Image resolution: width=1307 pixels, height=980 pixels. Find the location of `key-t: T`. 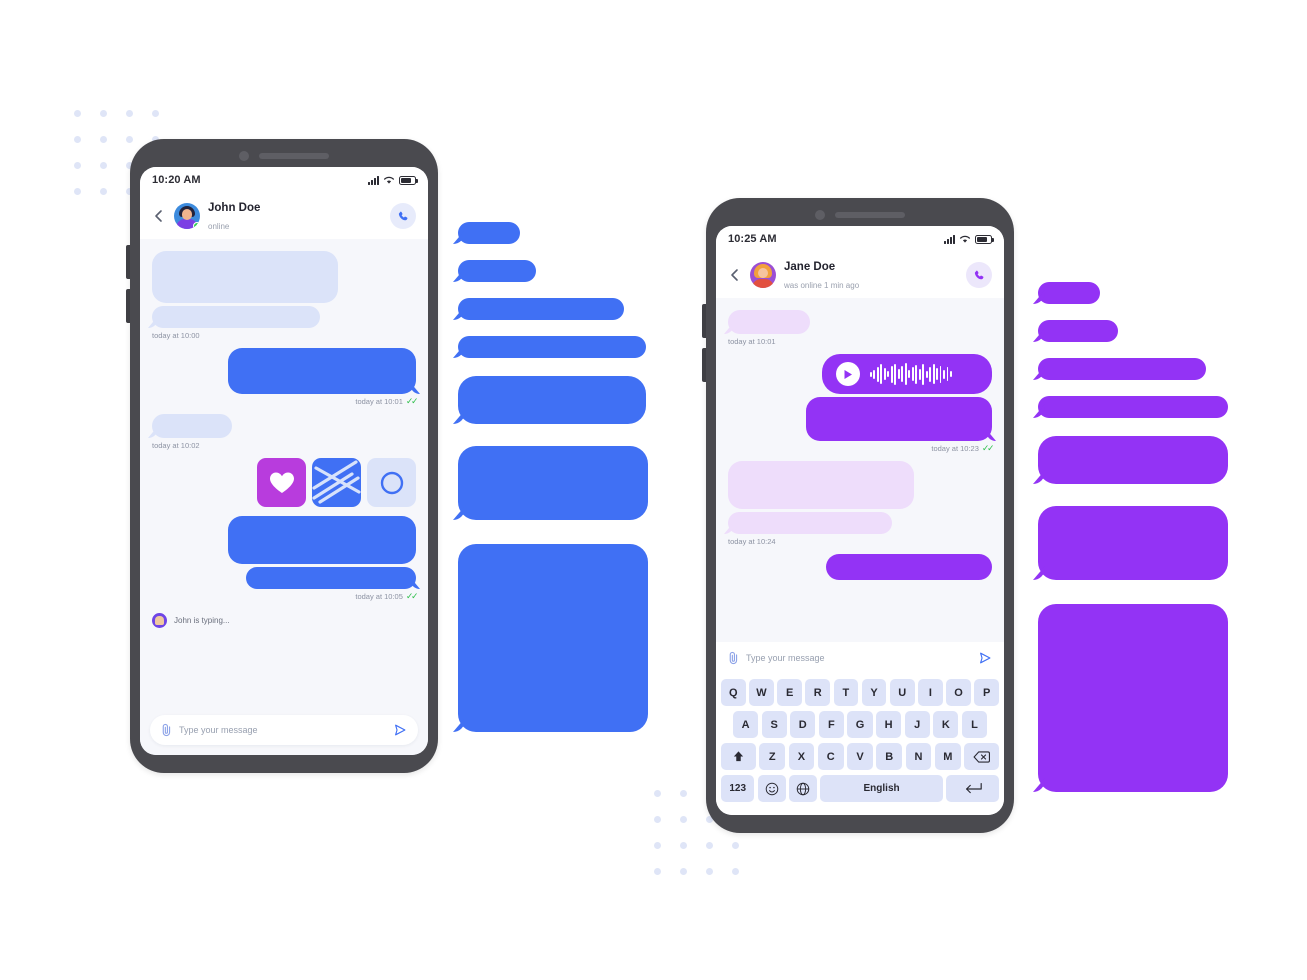

key-t: T is located at coordinates (846, 692).